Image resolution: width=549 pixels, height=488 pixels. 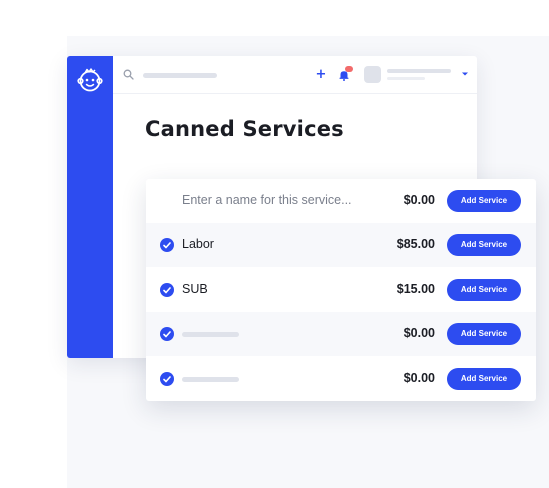 I want to click on service-row: SUB $15.00 Add Service, so click(x=341, y=290).